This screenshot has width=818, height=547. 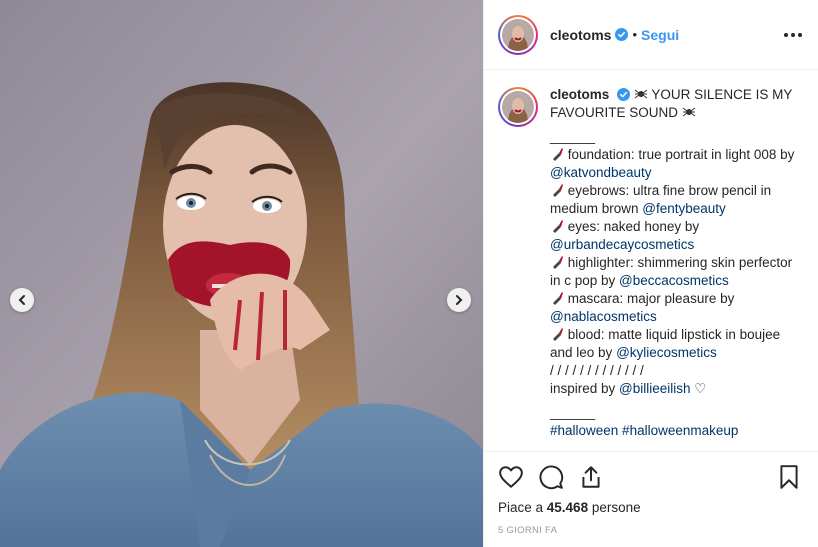 I want to click on heart-emoji: ♡, so click(x=700, y=388).